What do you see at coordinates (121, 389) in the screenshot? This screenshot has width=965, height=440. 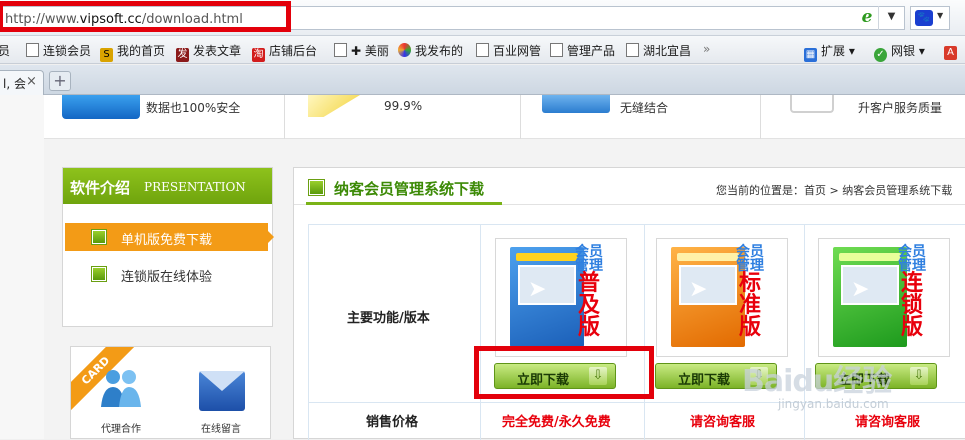 I see `agent-people-icon` at bounding box center [121, 389].